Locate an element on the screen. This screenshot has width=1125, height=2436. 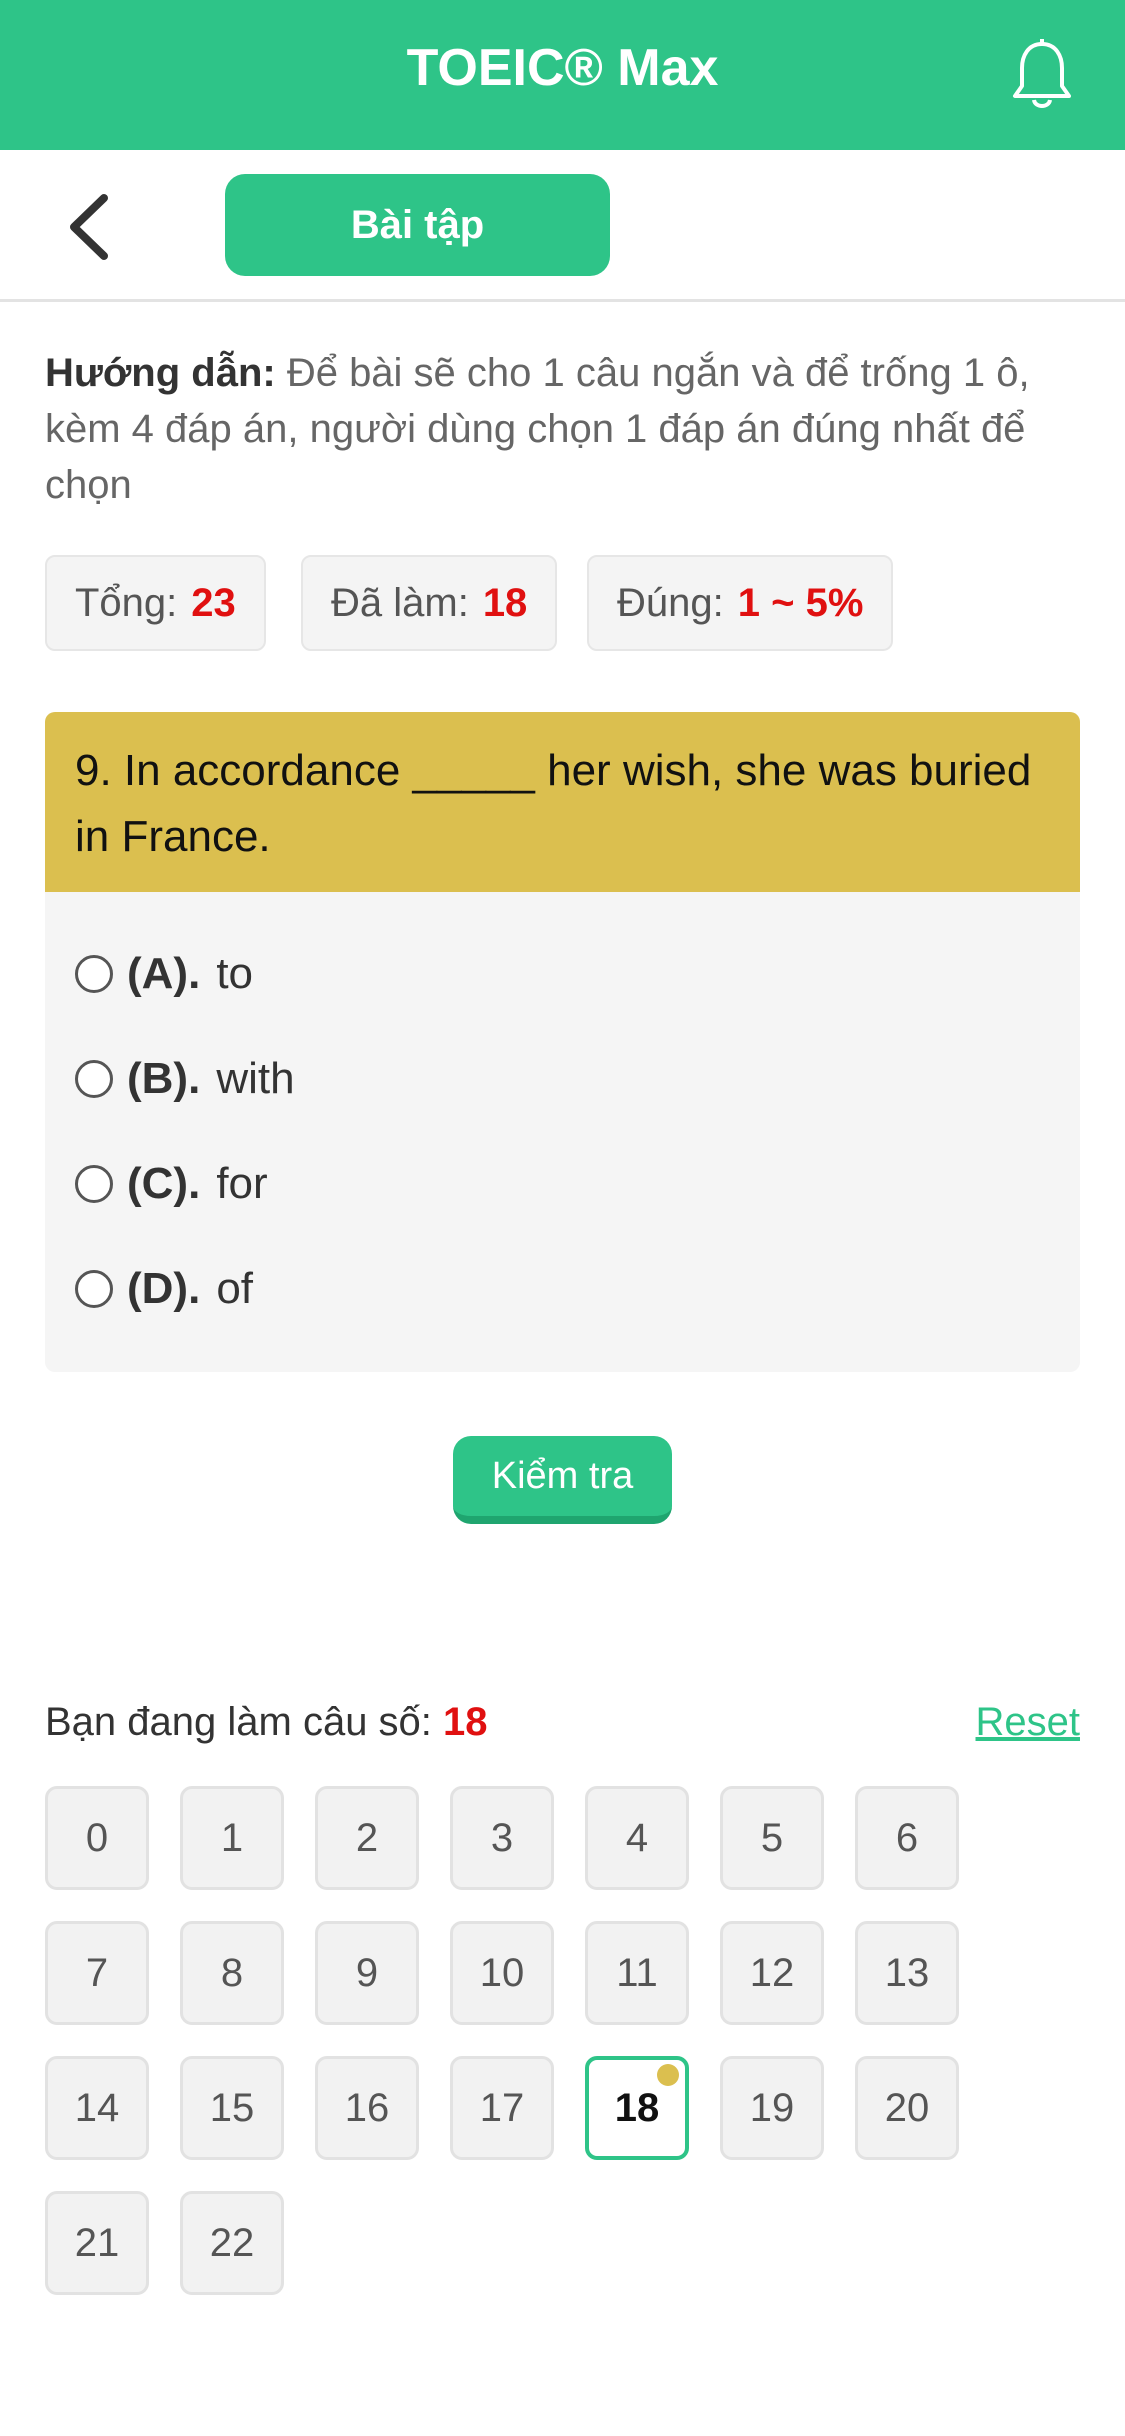
question-number-cell: 21 is located at coordinates (97, 2243).